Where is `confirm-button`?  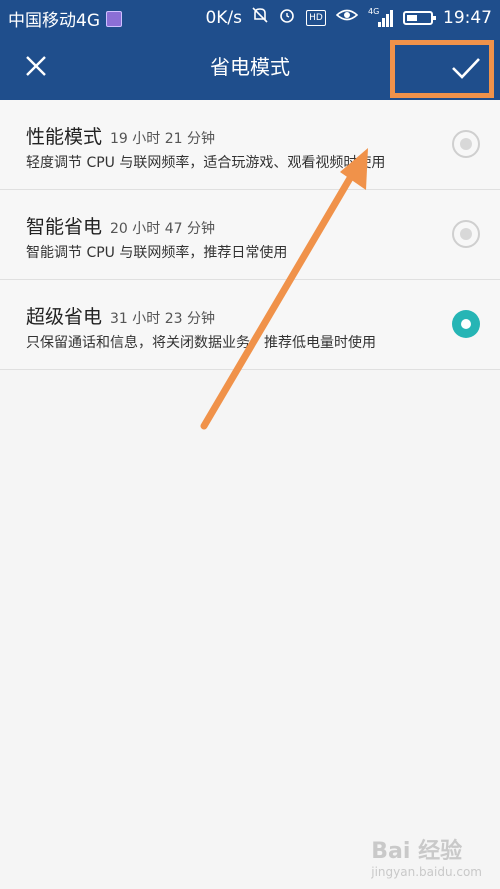 confirm-button is located at coordinates (442, 69).